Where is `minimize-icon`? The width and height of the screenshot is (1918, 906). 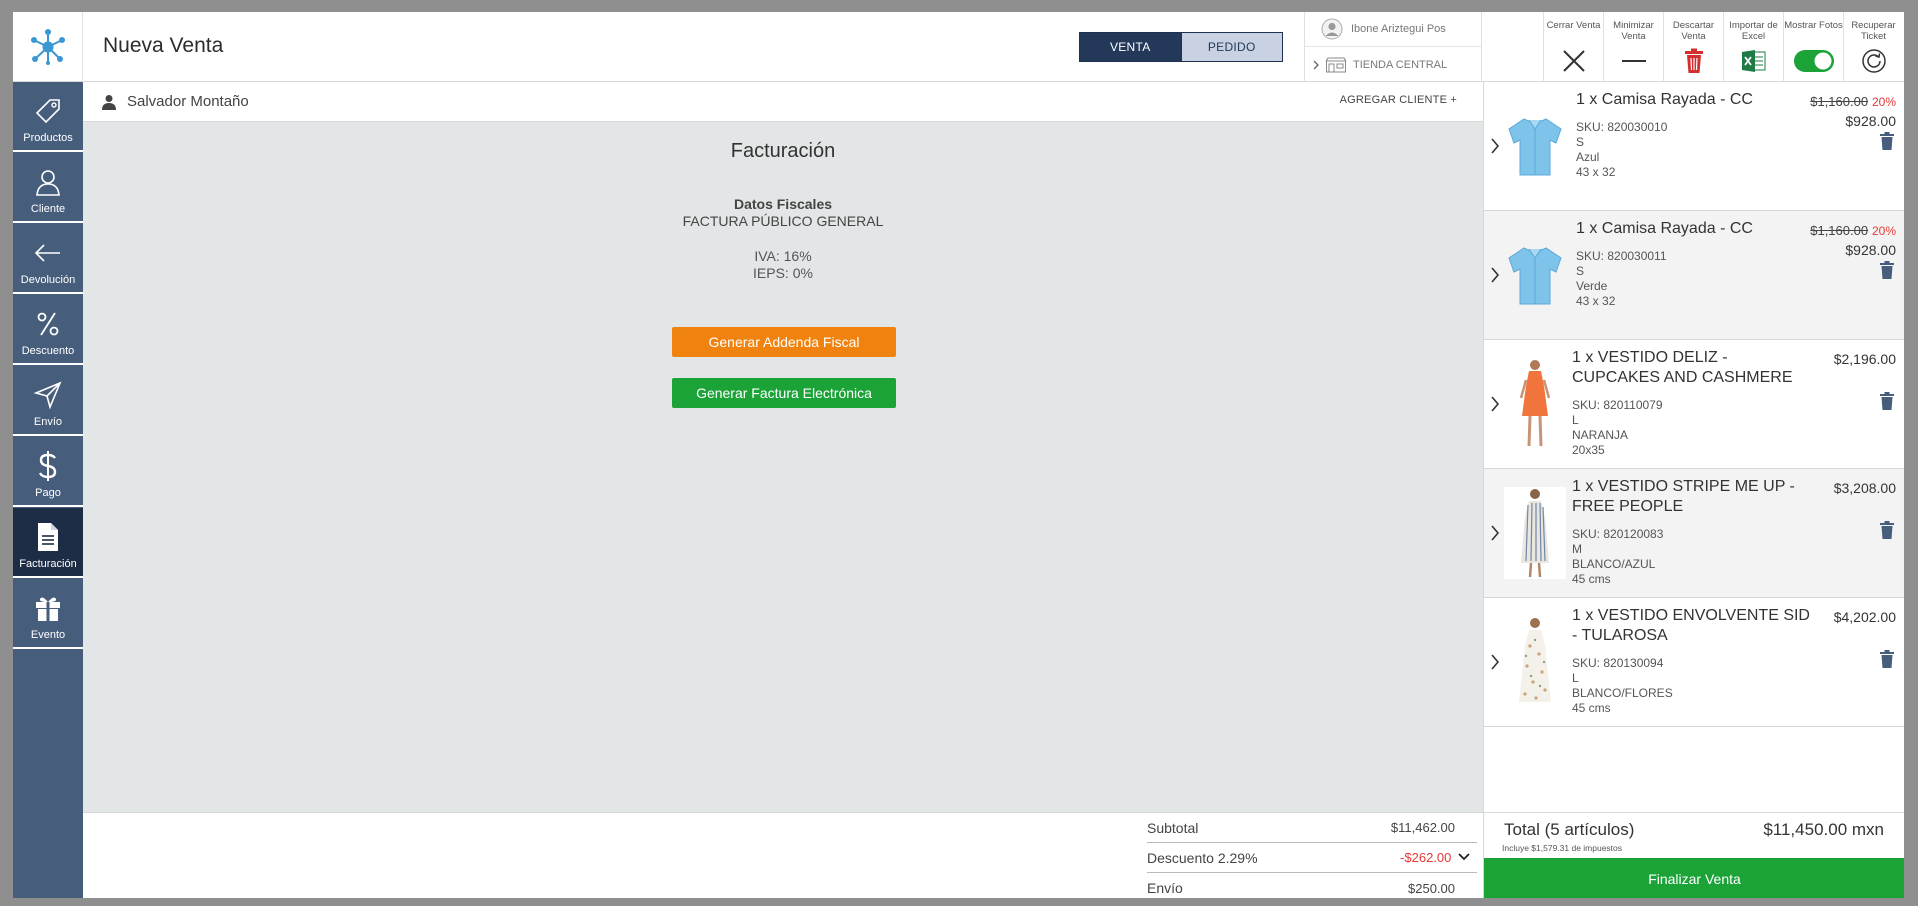
minimize-icon is located at coordinates (1633, 61).